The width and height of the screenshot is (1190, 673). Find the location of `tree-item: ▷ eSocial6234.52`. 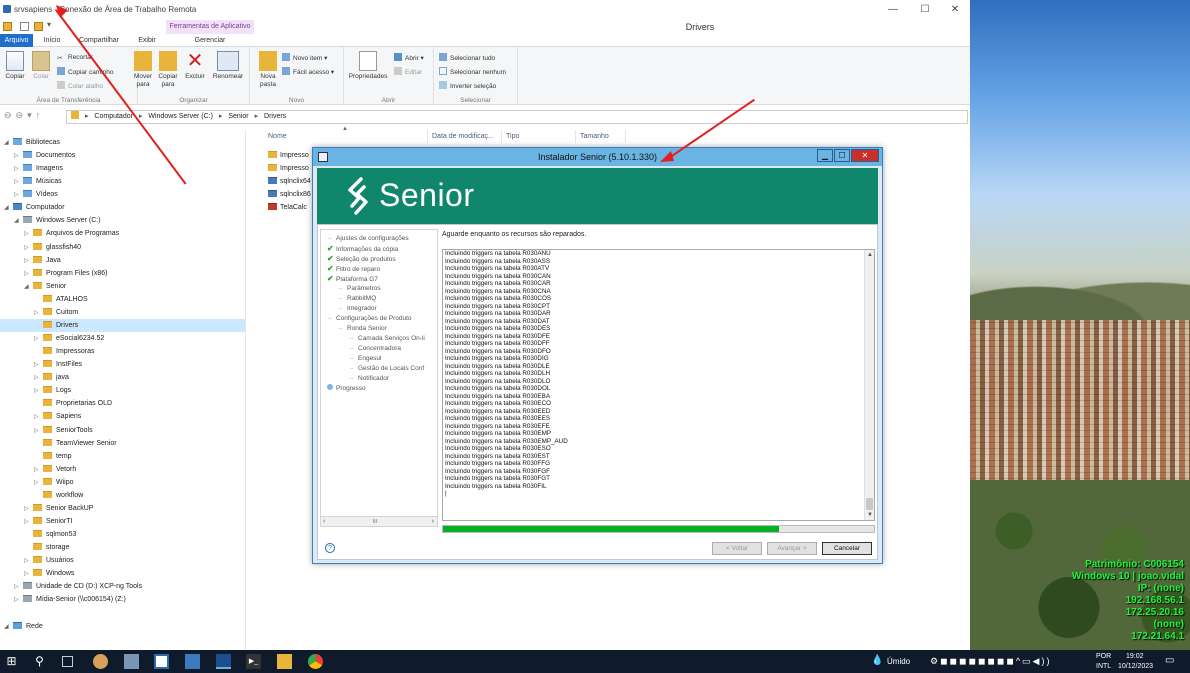

tree-item: ▷ eSocial6234.52 is located at coordinates (69, 338).